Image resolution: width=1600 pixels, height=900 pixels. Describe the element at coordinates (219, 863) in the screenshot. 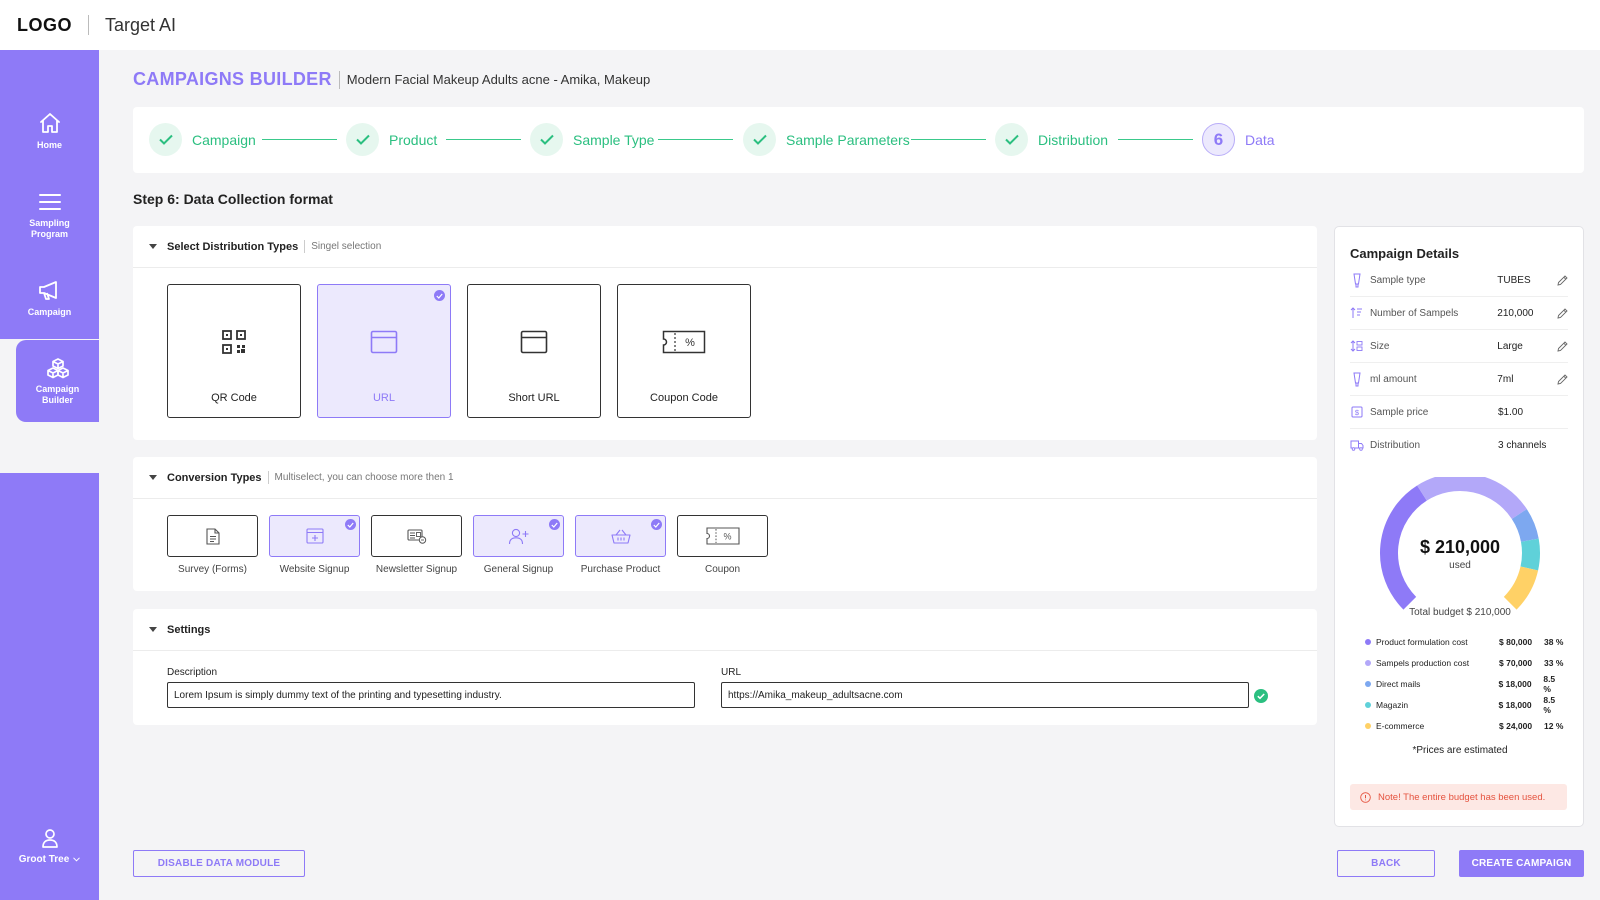

I see `disable-data-module-button: DISABLE DATA MODULE` at that location.